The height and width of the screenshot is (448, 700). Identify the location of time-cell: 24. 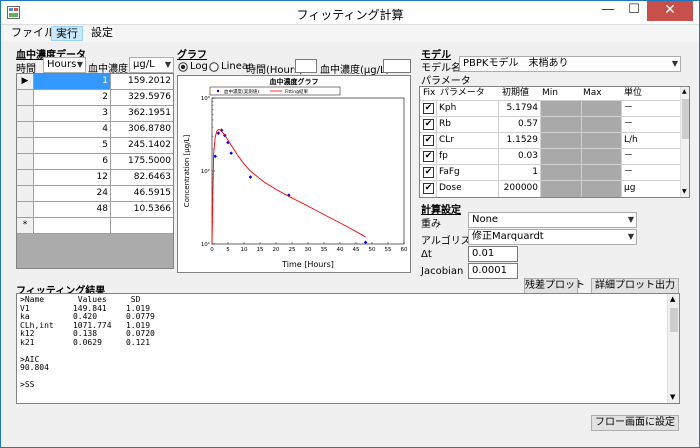
(72, 194).